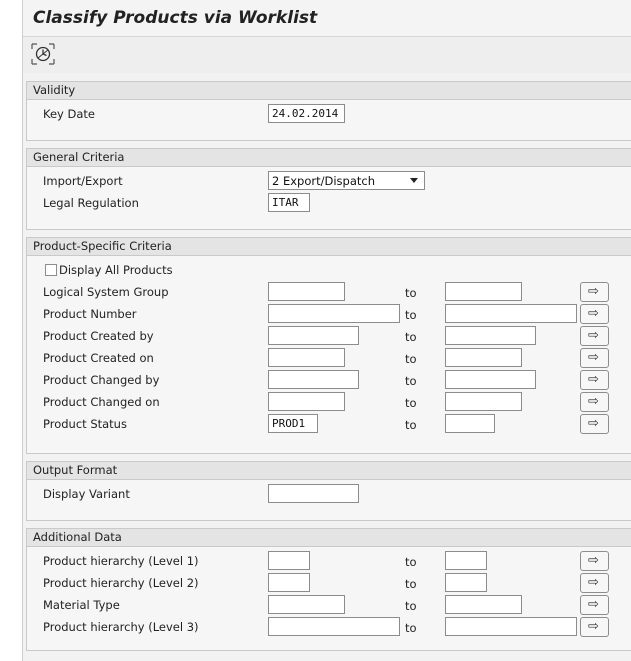  What do you see at coordinates (121, 627) in the screenshot?
I see `range-label: Product hierarchy (Level 3)` at bounding box center [121, 627].